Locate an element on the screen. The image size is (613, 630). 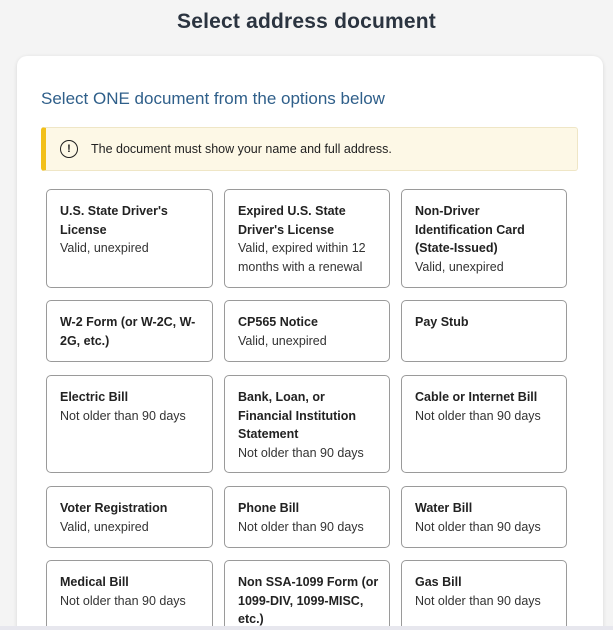
option-title: Medical Bill is located at coordinates (94, 582).